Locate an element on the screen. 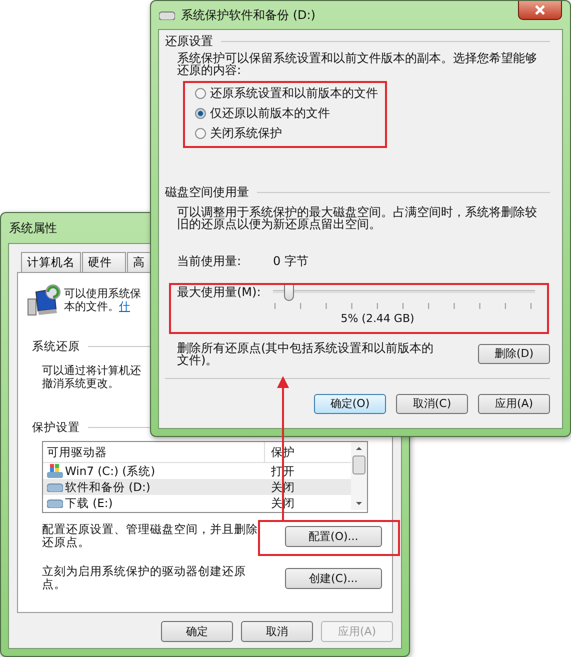 The width and height of the screenshot is (571, 657). description-text: 立刻为启用系统保护的驱动器创建还原点。 is located at coordinates (144, 578).